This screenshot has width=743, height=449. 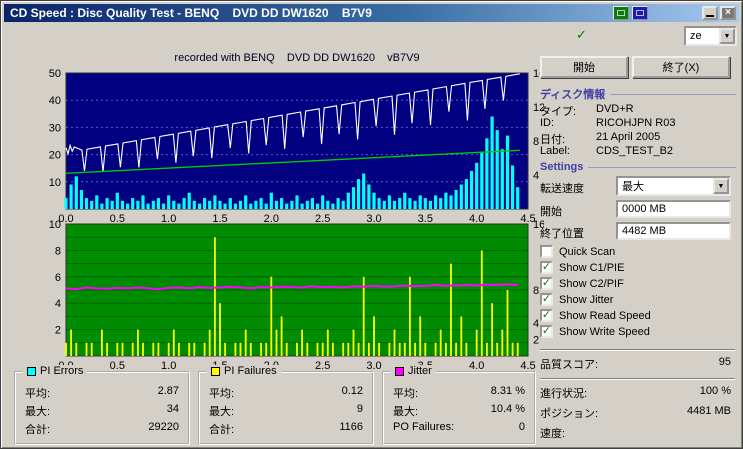 What do you see at coordinates (399, 371) in the screenshot?
I see `jitter-color-chip` at bounding box center [399, 371].